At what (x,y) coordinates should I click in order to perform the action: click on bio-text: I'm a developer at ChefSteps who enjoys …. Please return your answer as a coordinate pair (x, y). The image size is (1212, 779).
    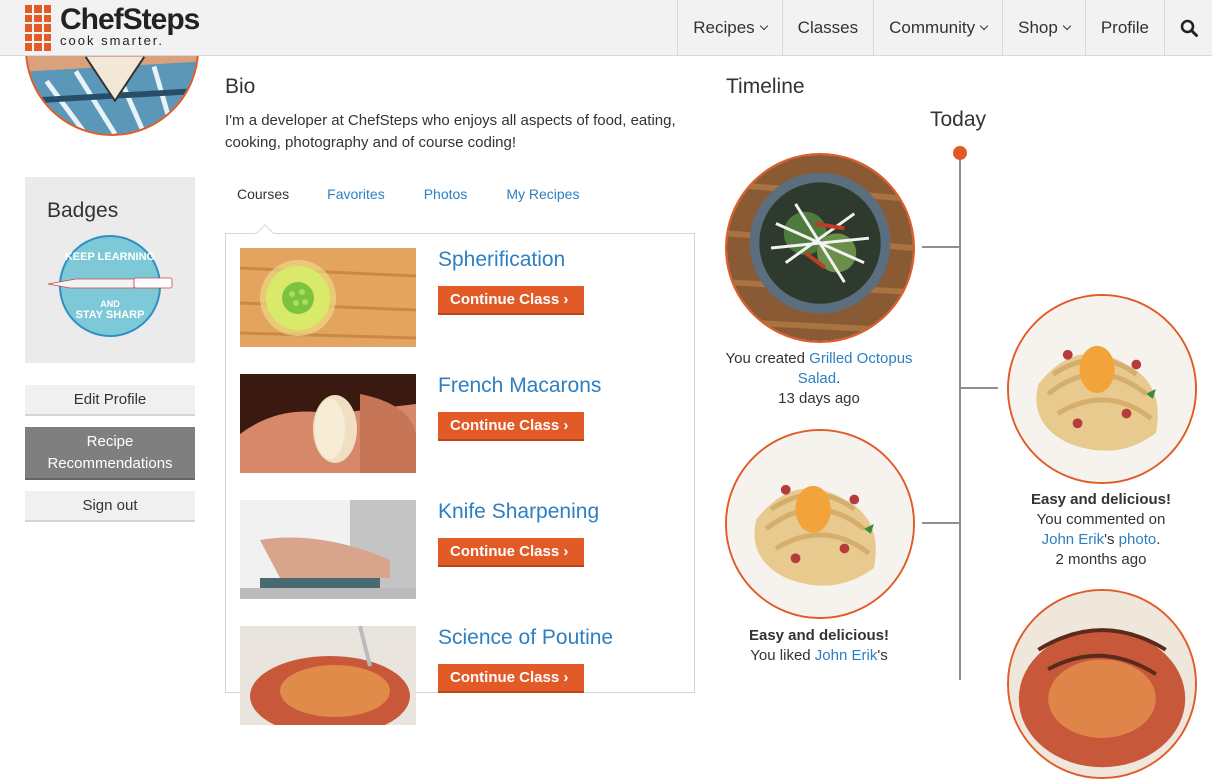
    Looking at the image, I should click on (450, 131).